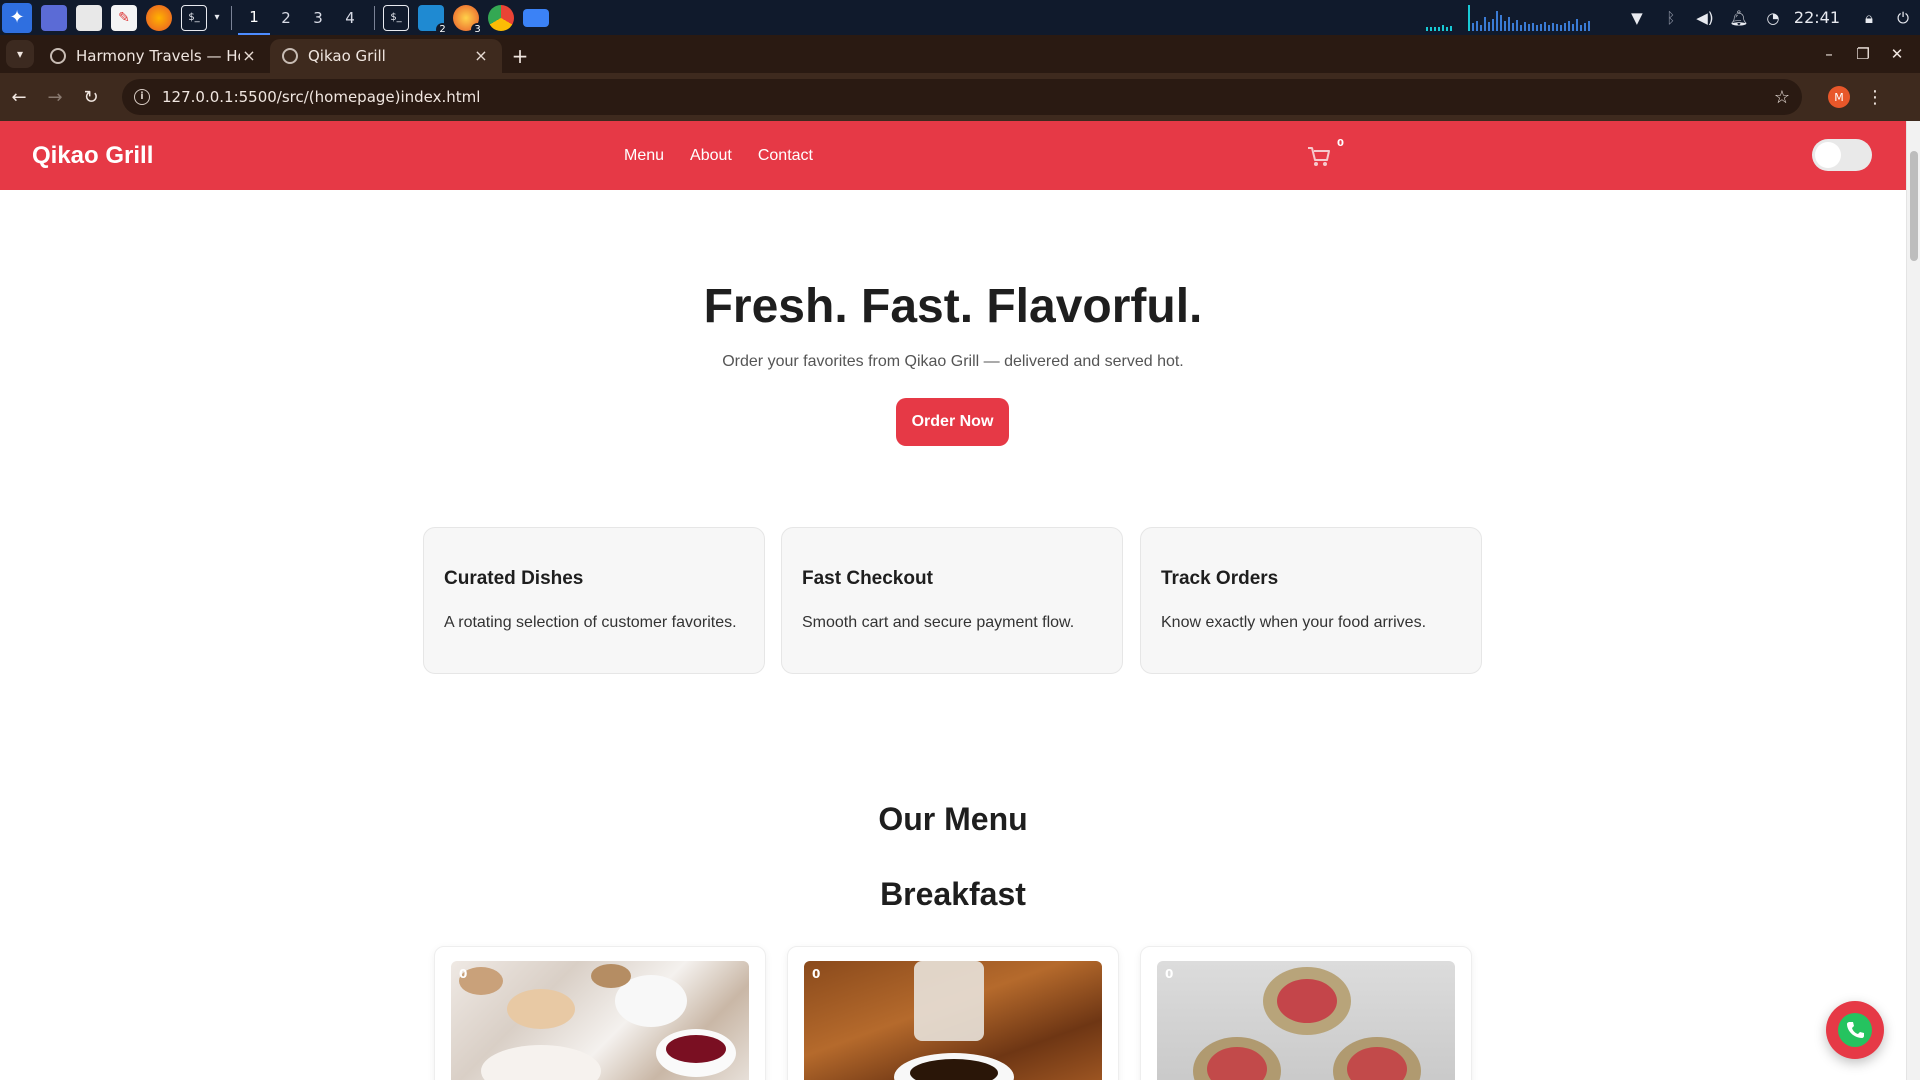 The height and width of the screenshot is (1080, 1920). Describe the element at coordinates (1897, 54) in the screenshot. I see `close-window-icon: ✕` at that location.